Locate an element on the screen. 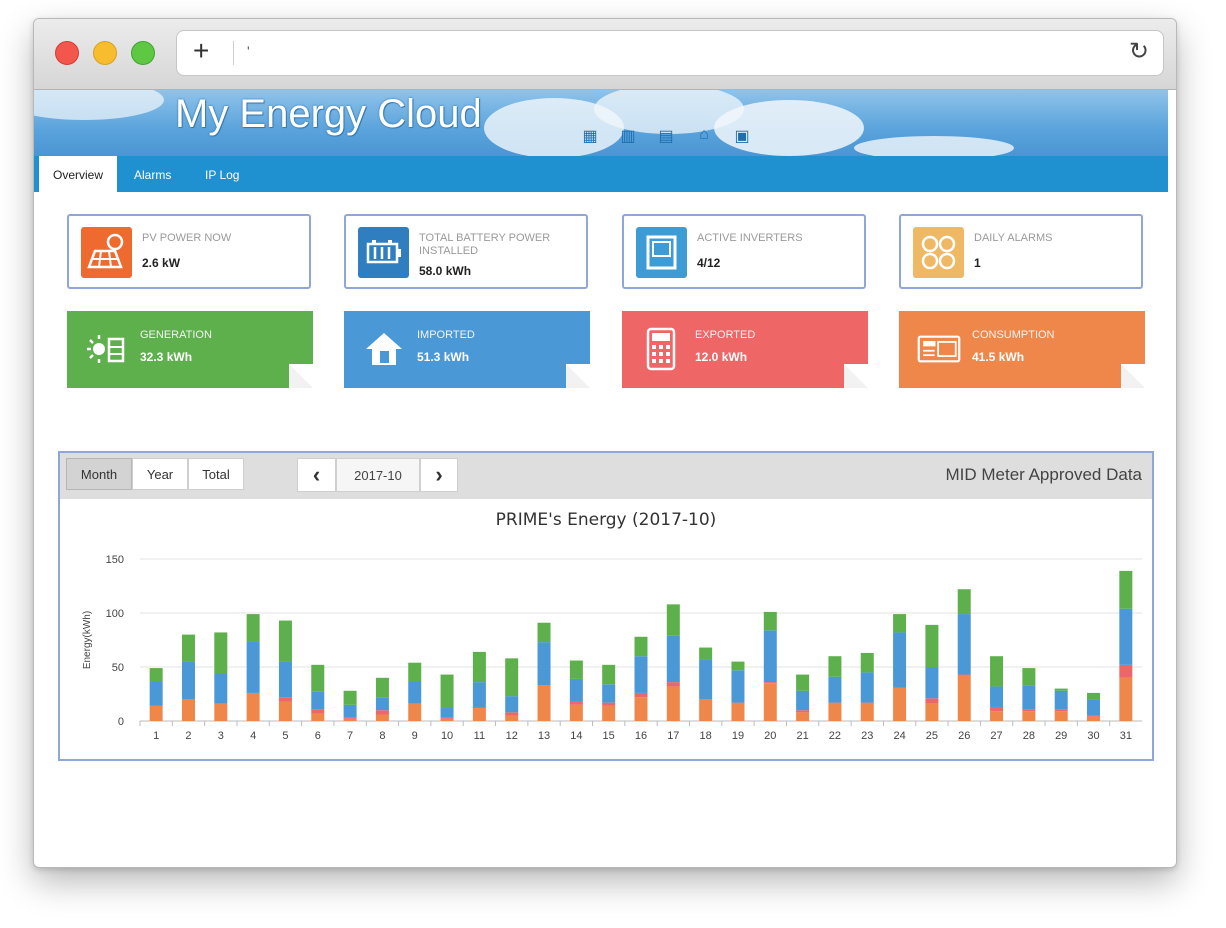 This screenshot has height=928, width=1226. year-button: Year is located at coordinates (160, 474).